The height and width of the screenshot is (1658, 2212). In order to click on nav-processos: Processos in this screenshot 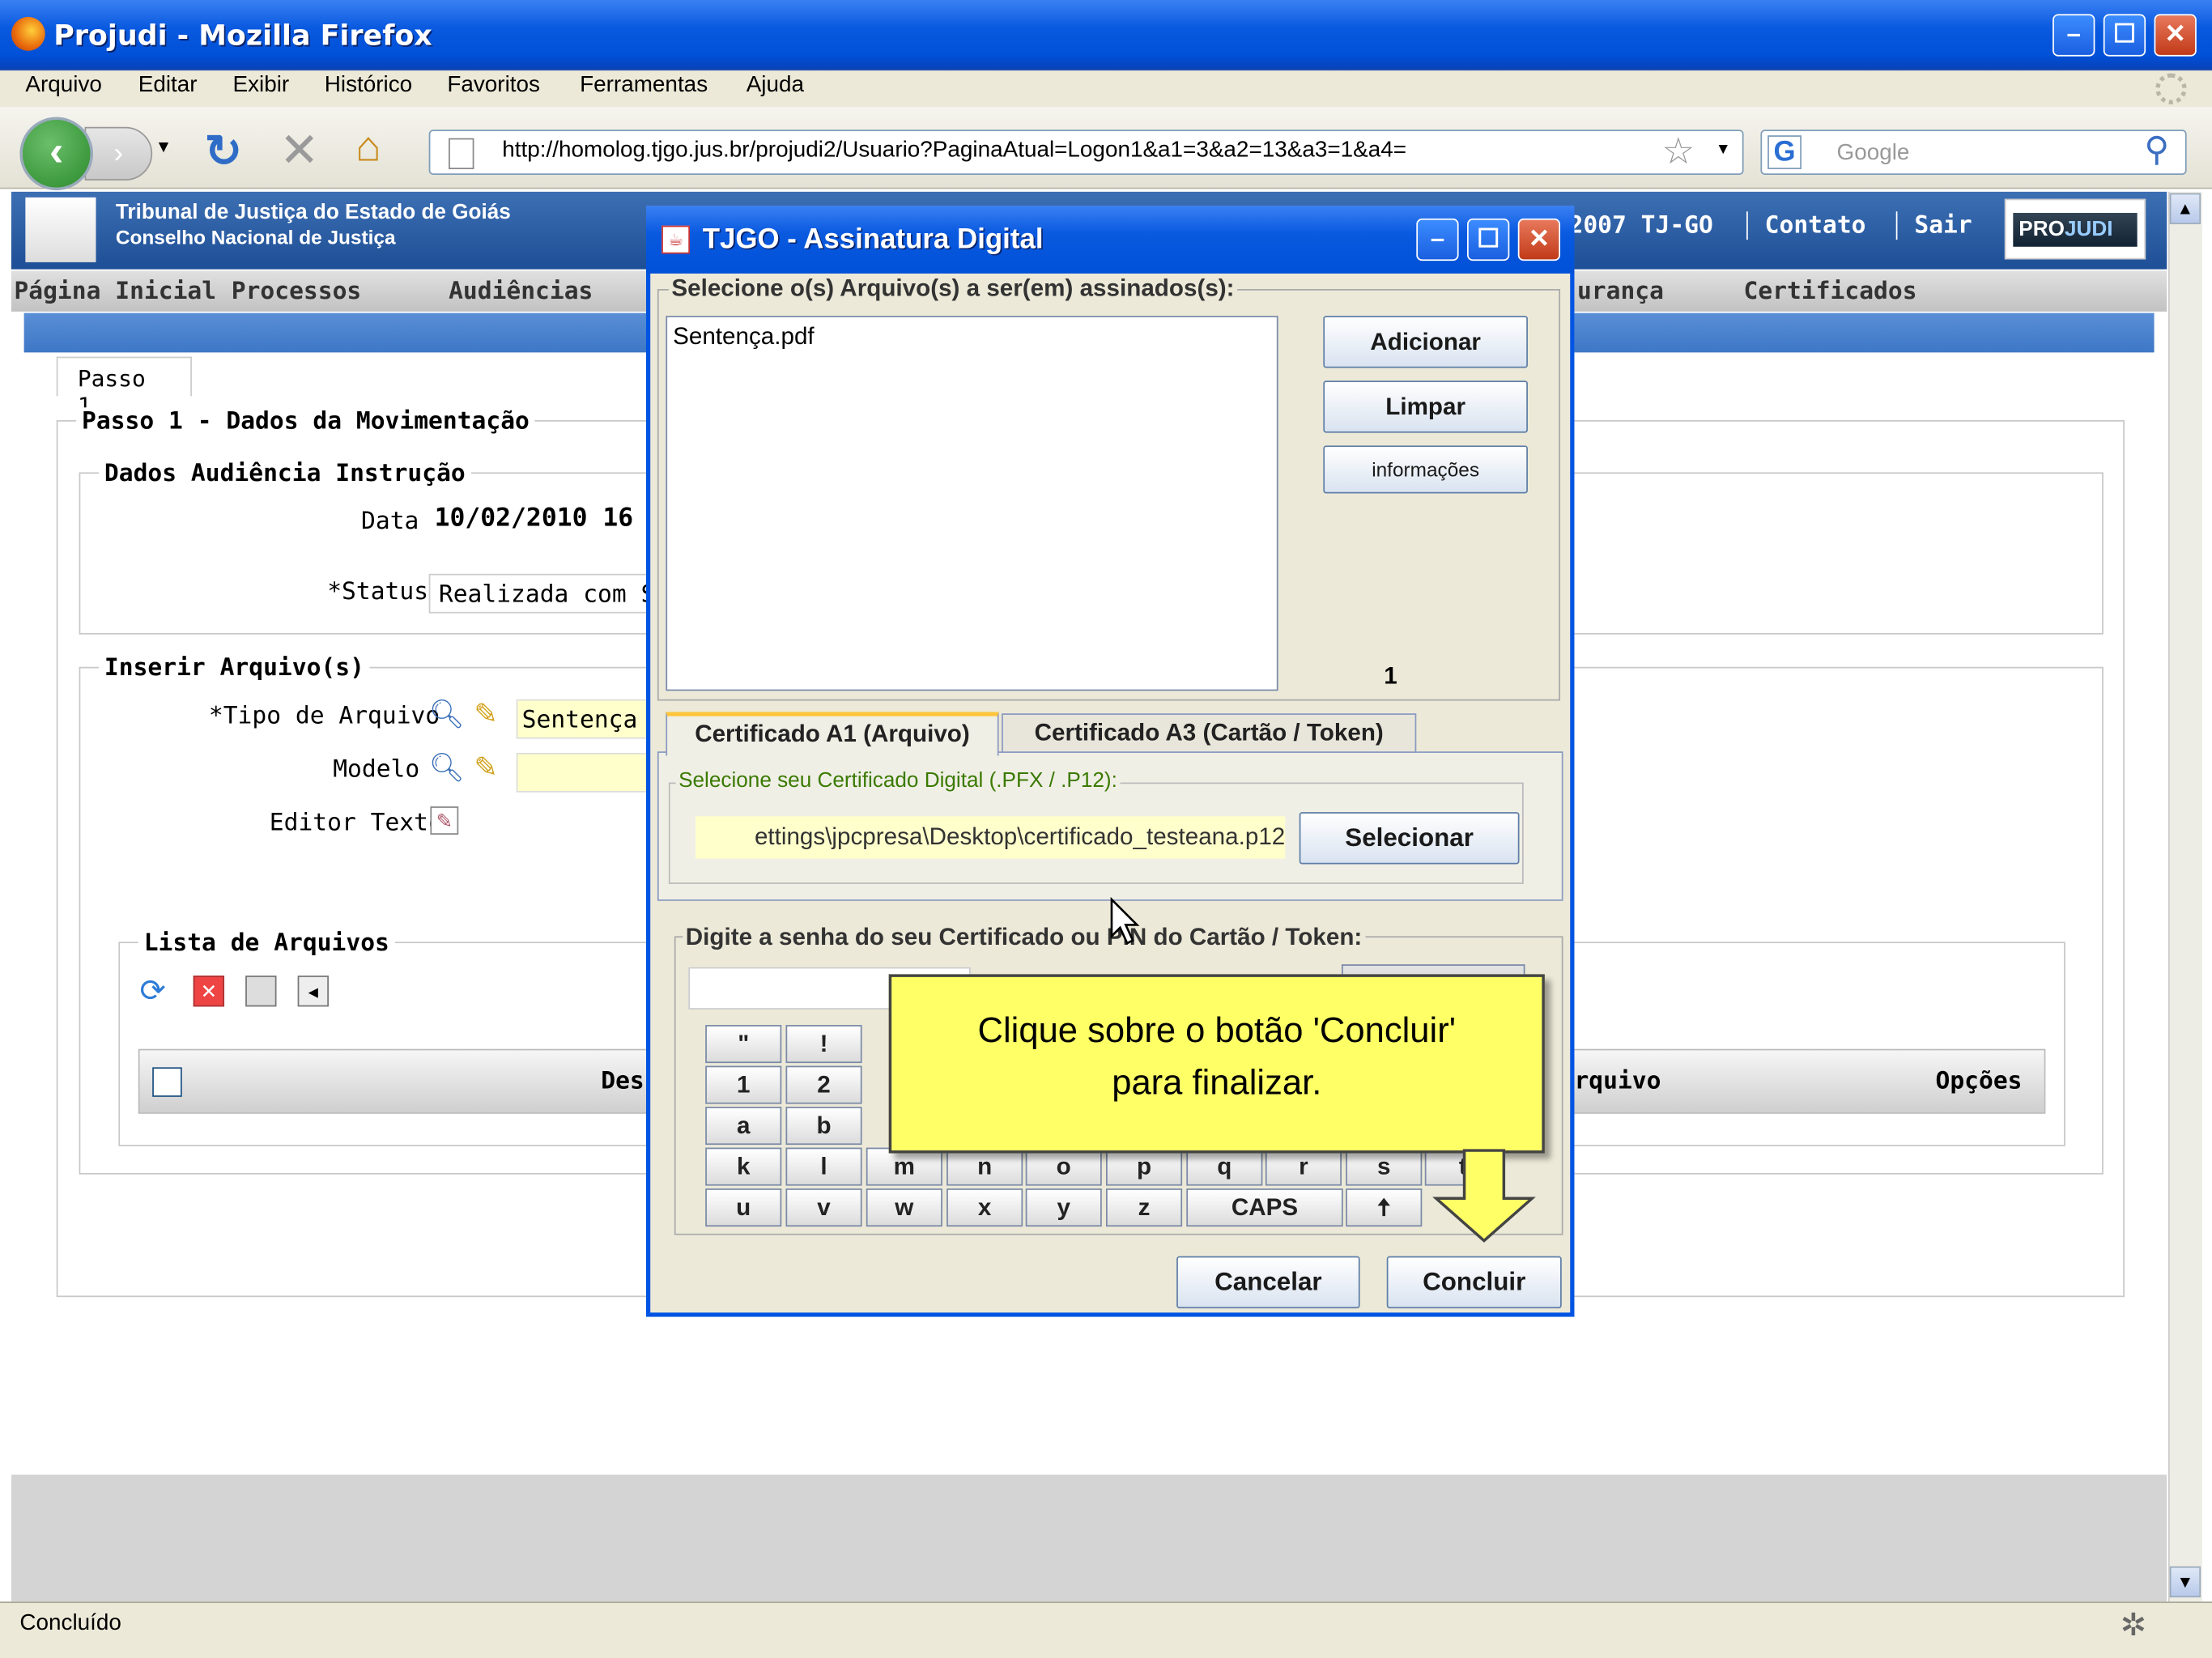, I will do `click(297, 292)`.